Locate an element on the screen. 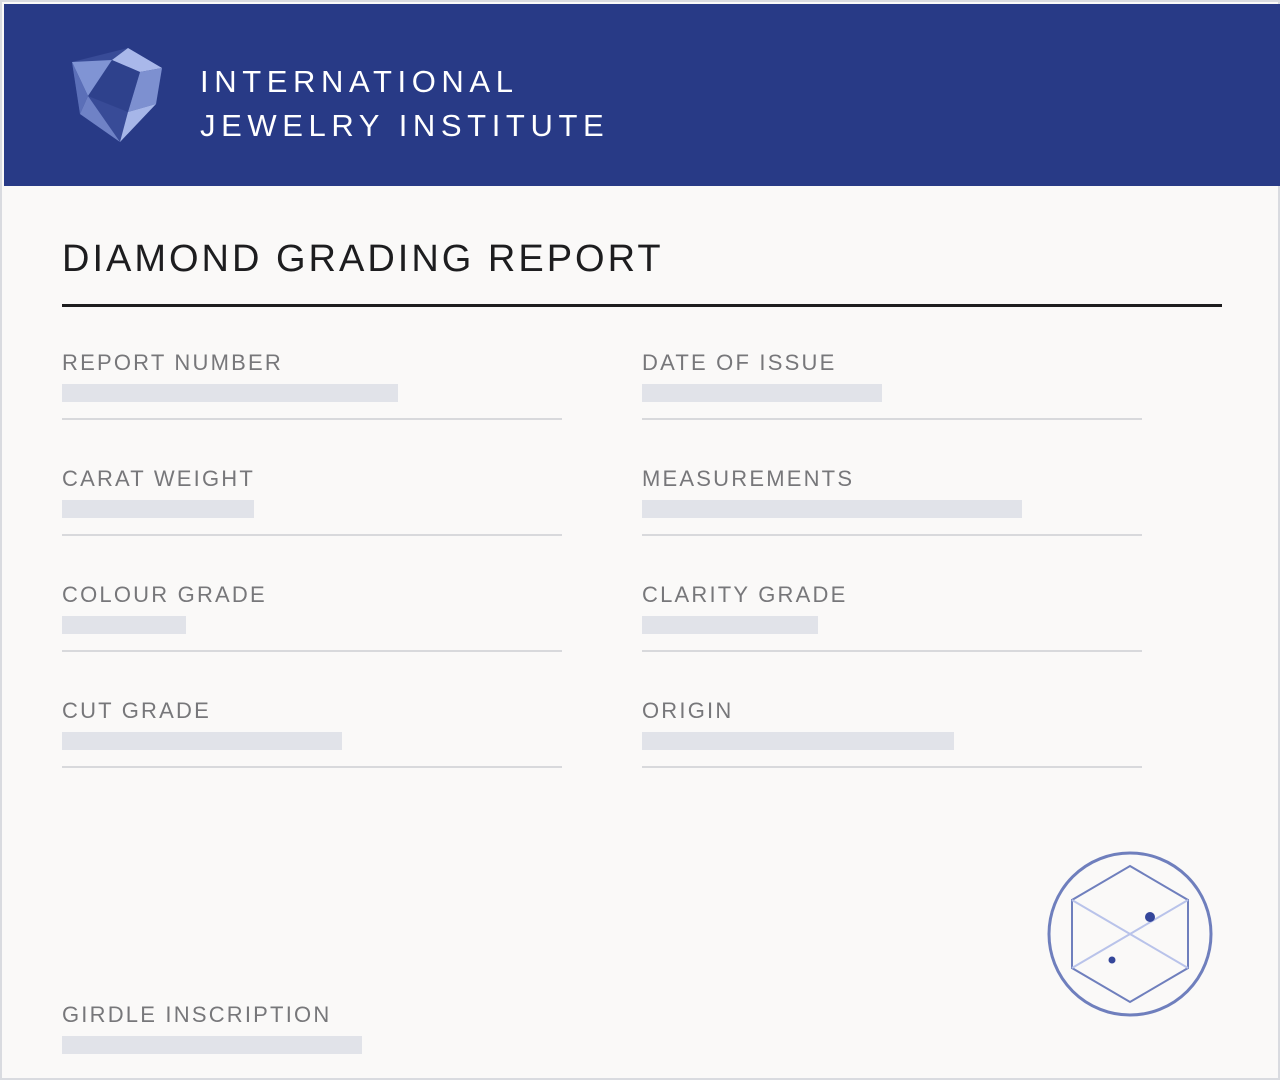  shield-triangle-logo-icon is located at coordinates (117, 95).